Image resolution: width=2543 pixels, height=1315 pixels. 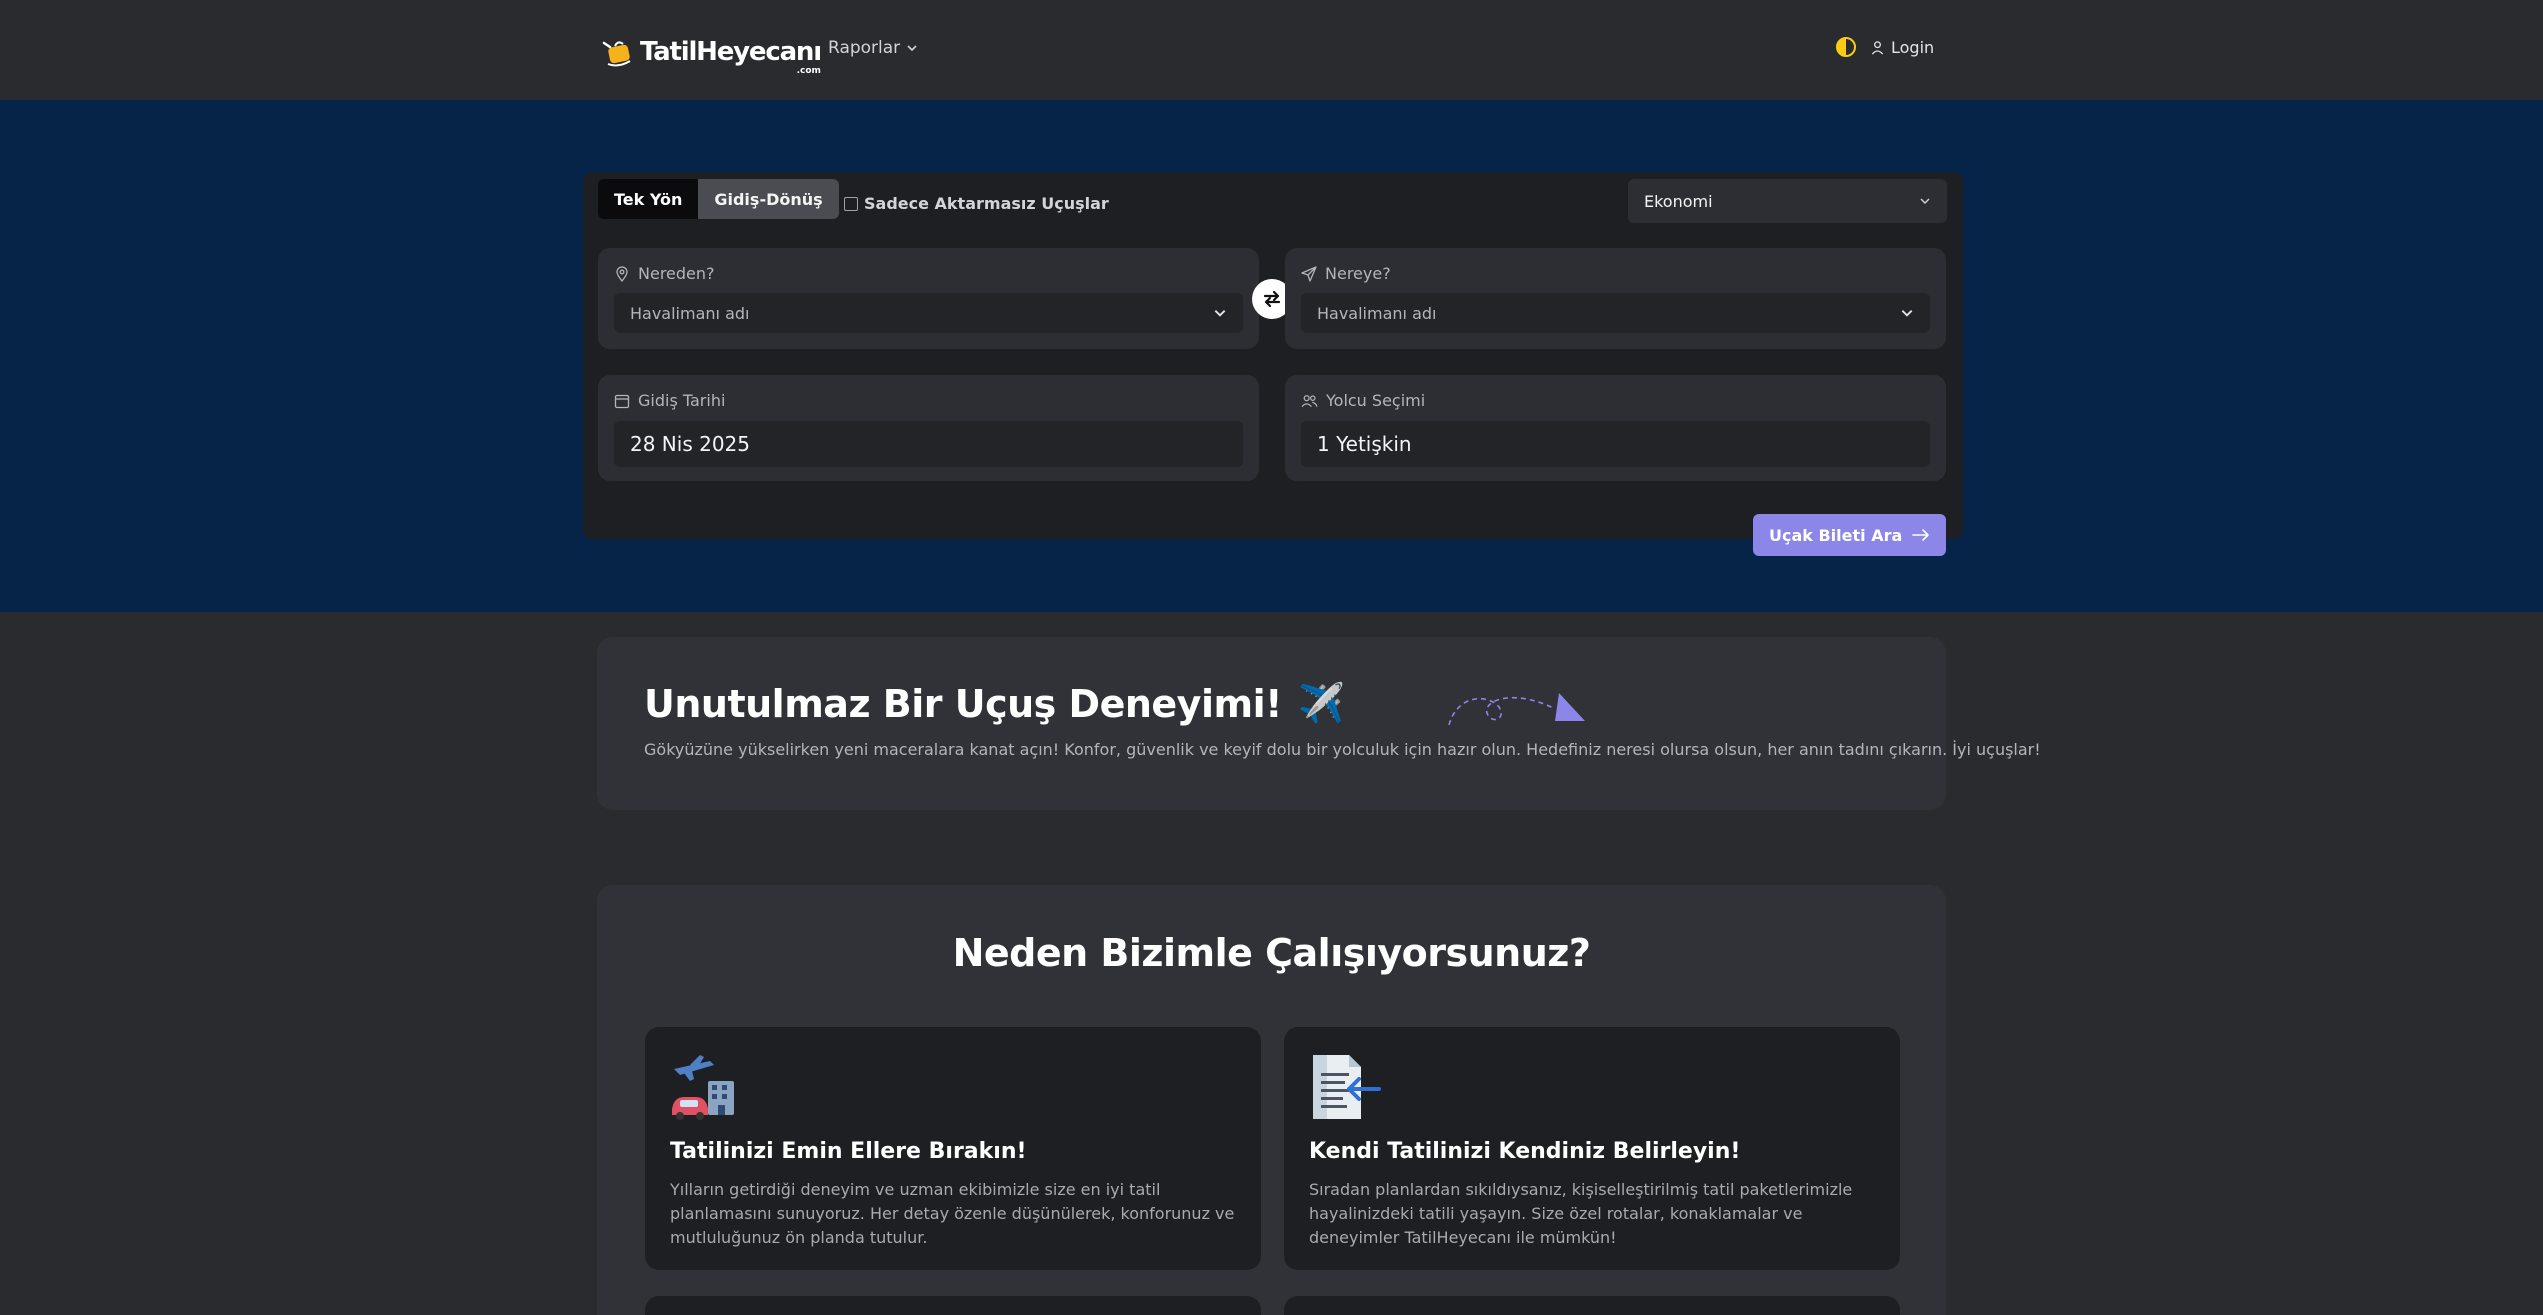 I want to click on to-label: Nereye?, so click(x=1358, y=273).